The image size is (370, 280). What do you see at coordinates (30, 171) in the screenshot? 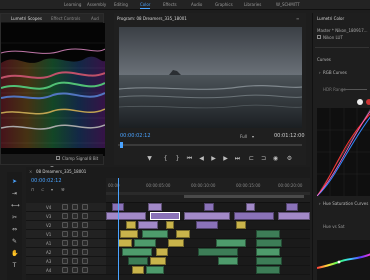
I see `close-icon: ×` at bounding box center [30, 171].